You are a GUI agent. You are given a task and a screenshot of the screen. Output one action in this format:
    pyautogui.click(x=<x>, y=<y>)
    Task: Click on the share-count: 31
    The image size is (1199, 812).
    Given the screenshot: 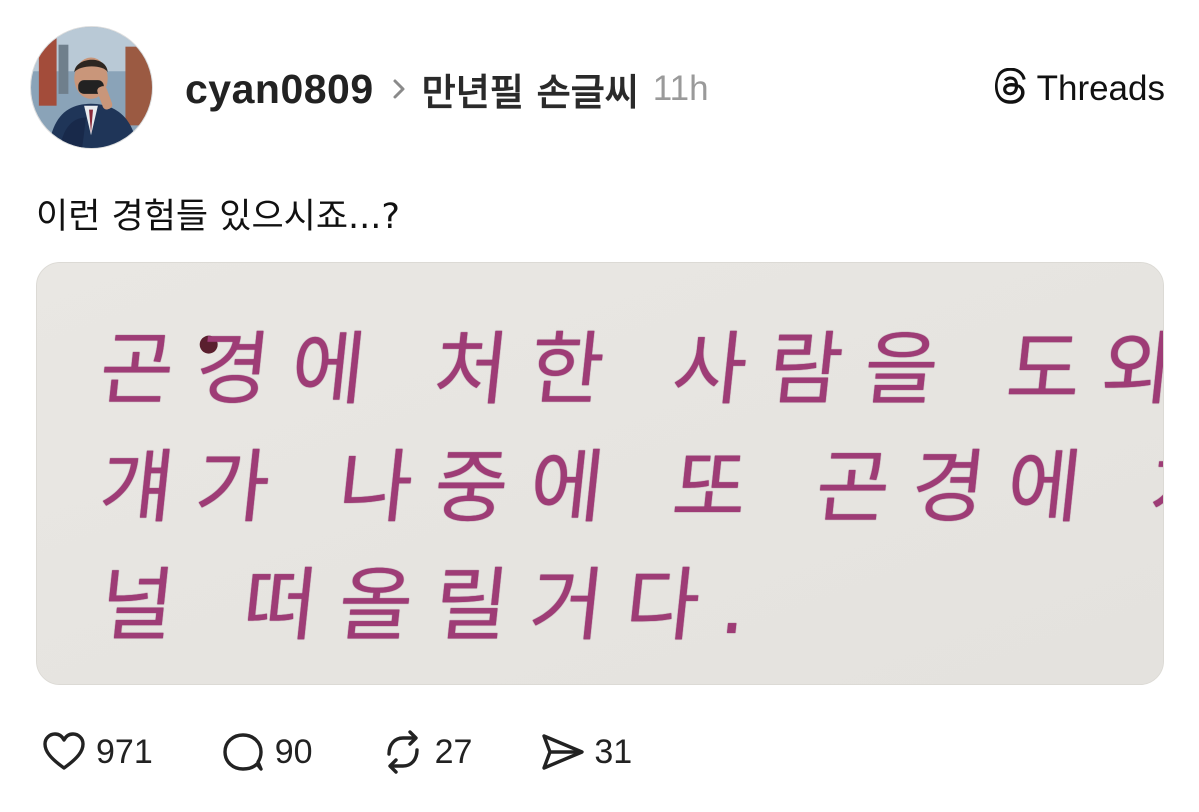 What is the action you would take?
    pyautogui.click(x=613, y=751)
    